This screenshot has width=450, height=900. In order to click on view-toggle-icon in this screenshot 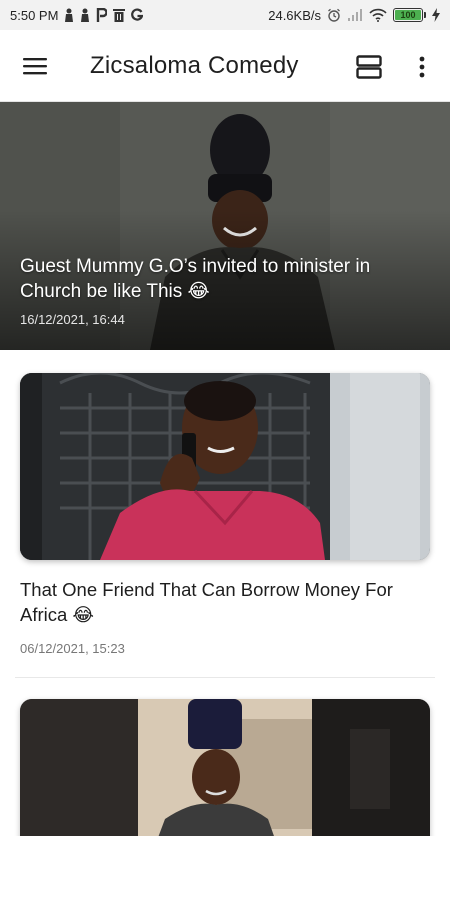, I will do `click(369, 67)`.